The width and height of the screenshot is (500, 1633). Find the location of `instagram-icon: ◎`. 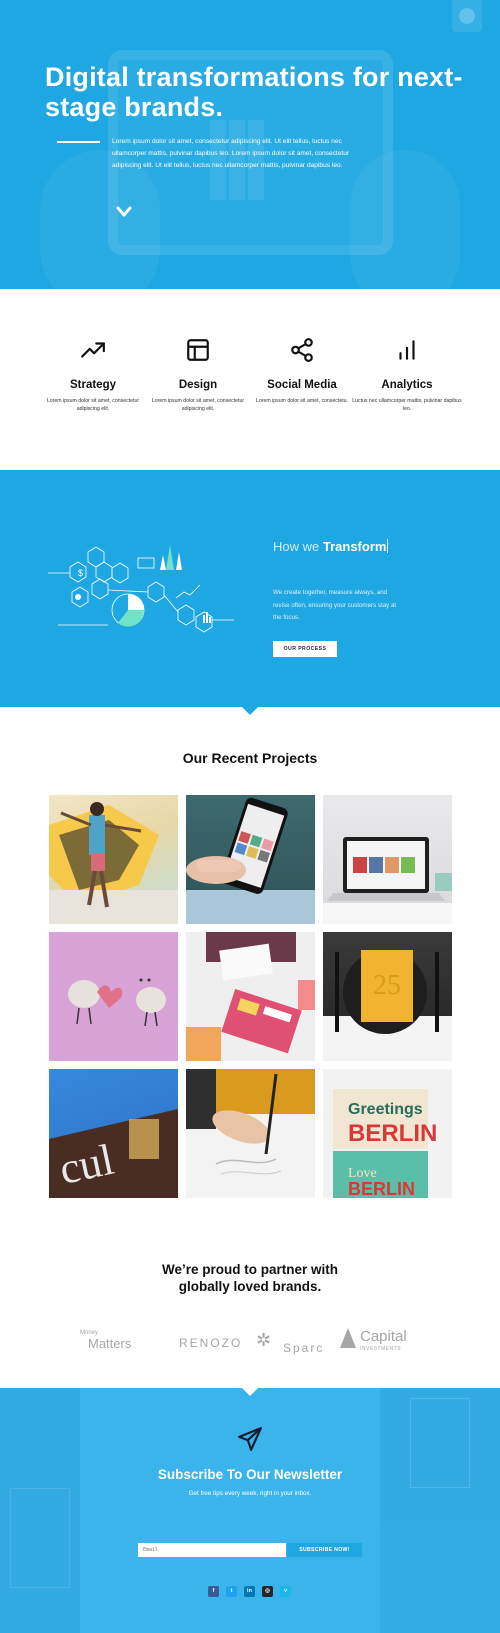

instagram-icon: ◎ is located at coordinates (267, 1591).